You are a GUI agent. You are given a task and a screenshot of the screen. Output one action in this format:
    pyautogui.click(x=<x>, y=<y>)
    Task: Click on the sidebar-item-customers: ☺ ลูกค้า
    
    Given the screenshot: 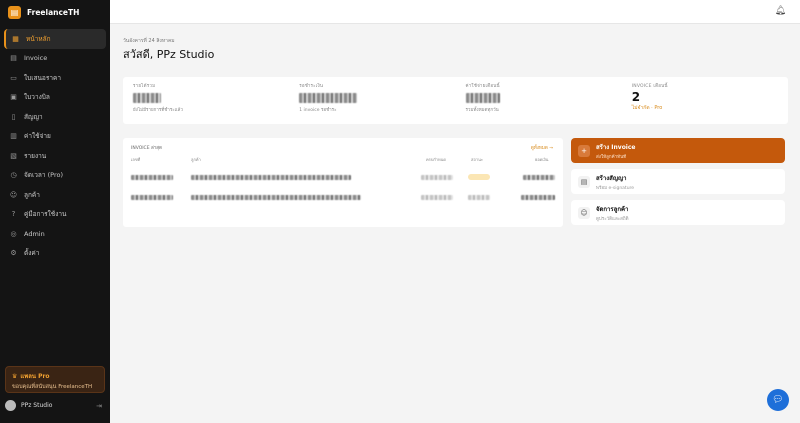 What is the action you would take?
    pyautogui.click(x=55, y=195)
    